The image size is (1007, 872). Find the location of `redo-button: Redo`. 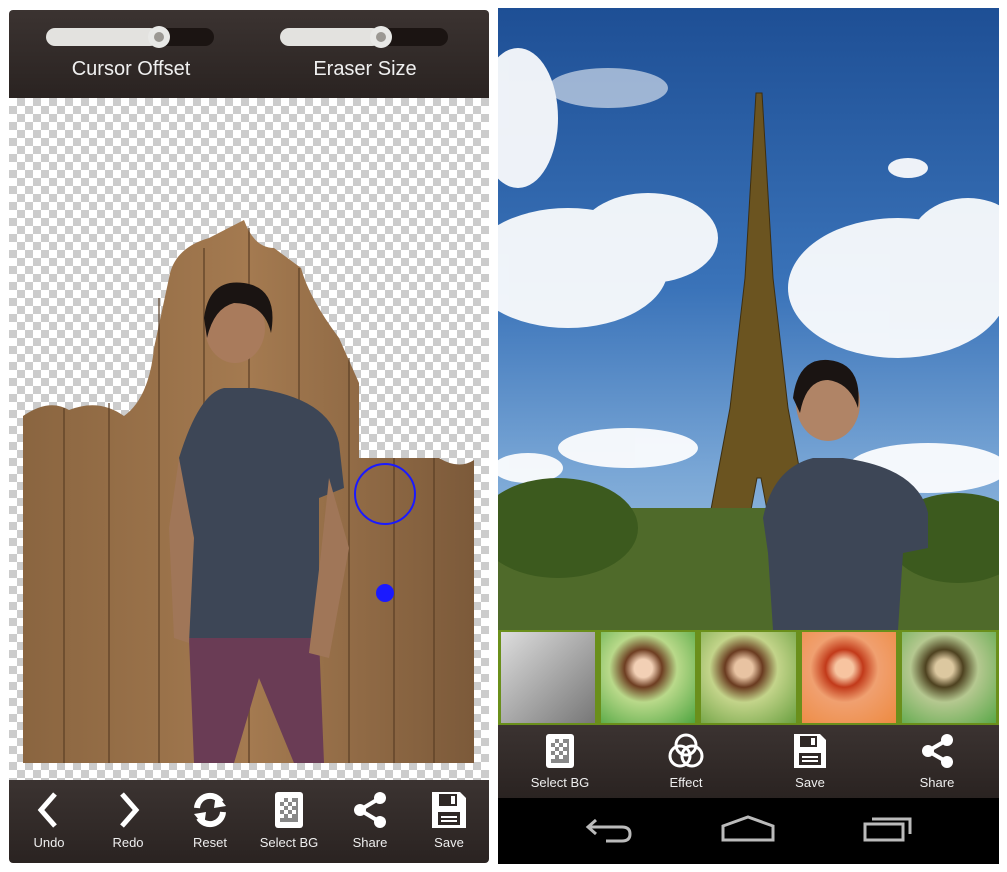

redo-button: Redo is located at coordinates (128, 821).